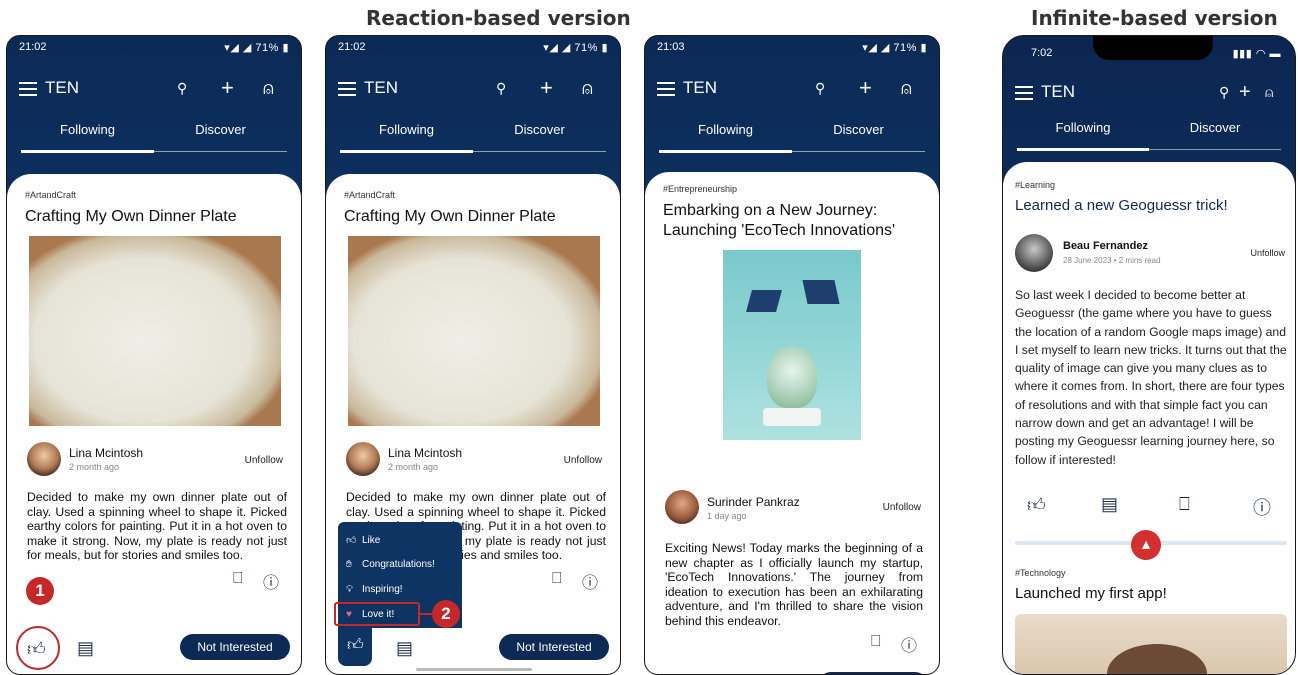 Image resolution: width=1298 pixels, height=675 pixels. What do you see at coordinates (349, 564) in the screenshot?
I see `clap-icon: ✋︎` at bounding box center [349, 564].